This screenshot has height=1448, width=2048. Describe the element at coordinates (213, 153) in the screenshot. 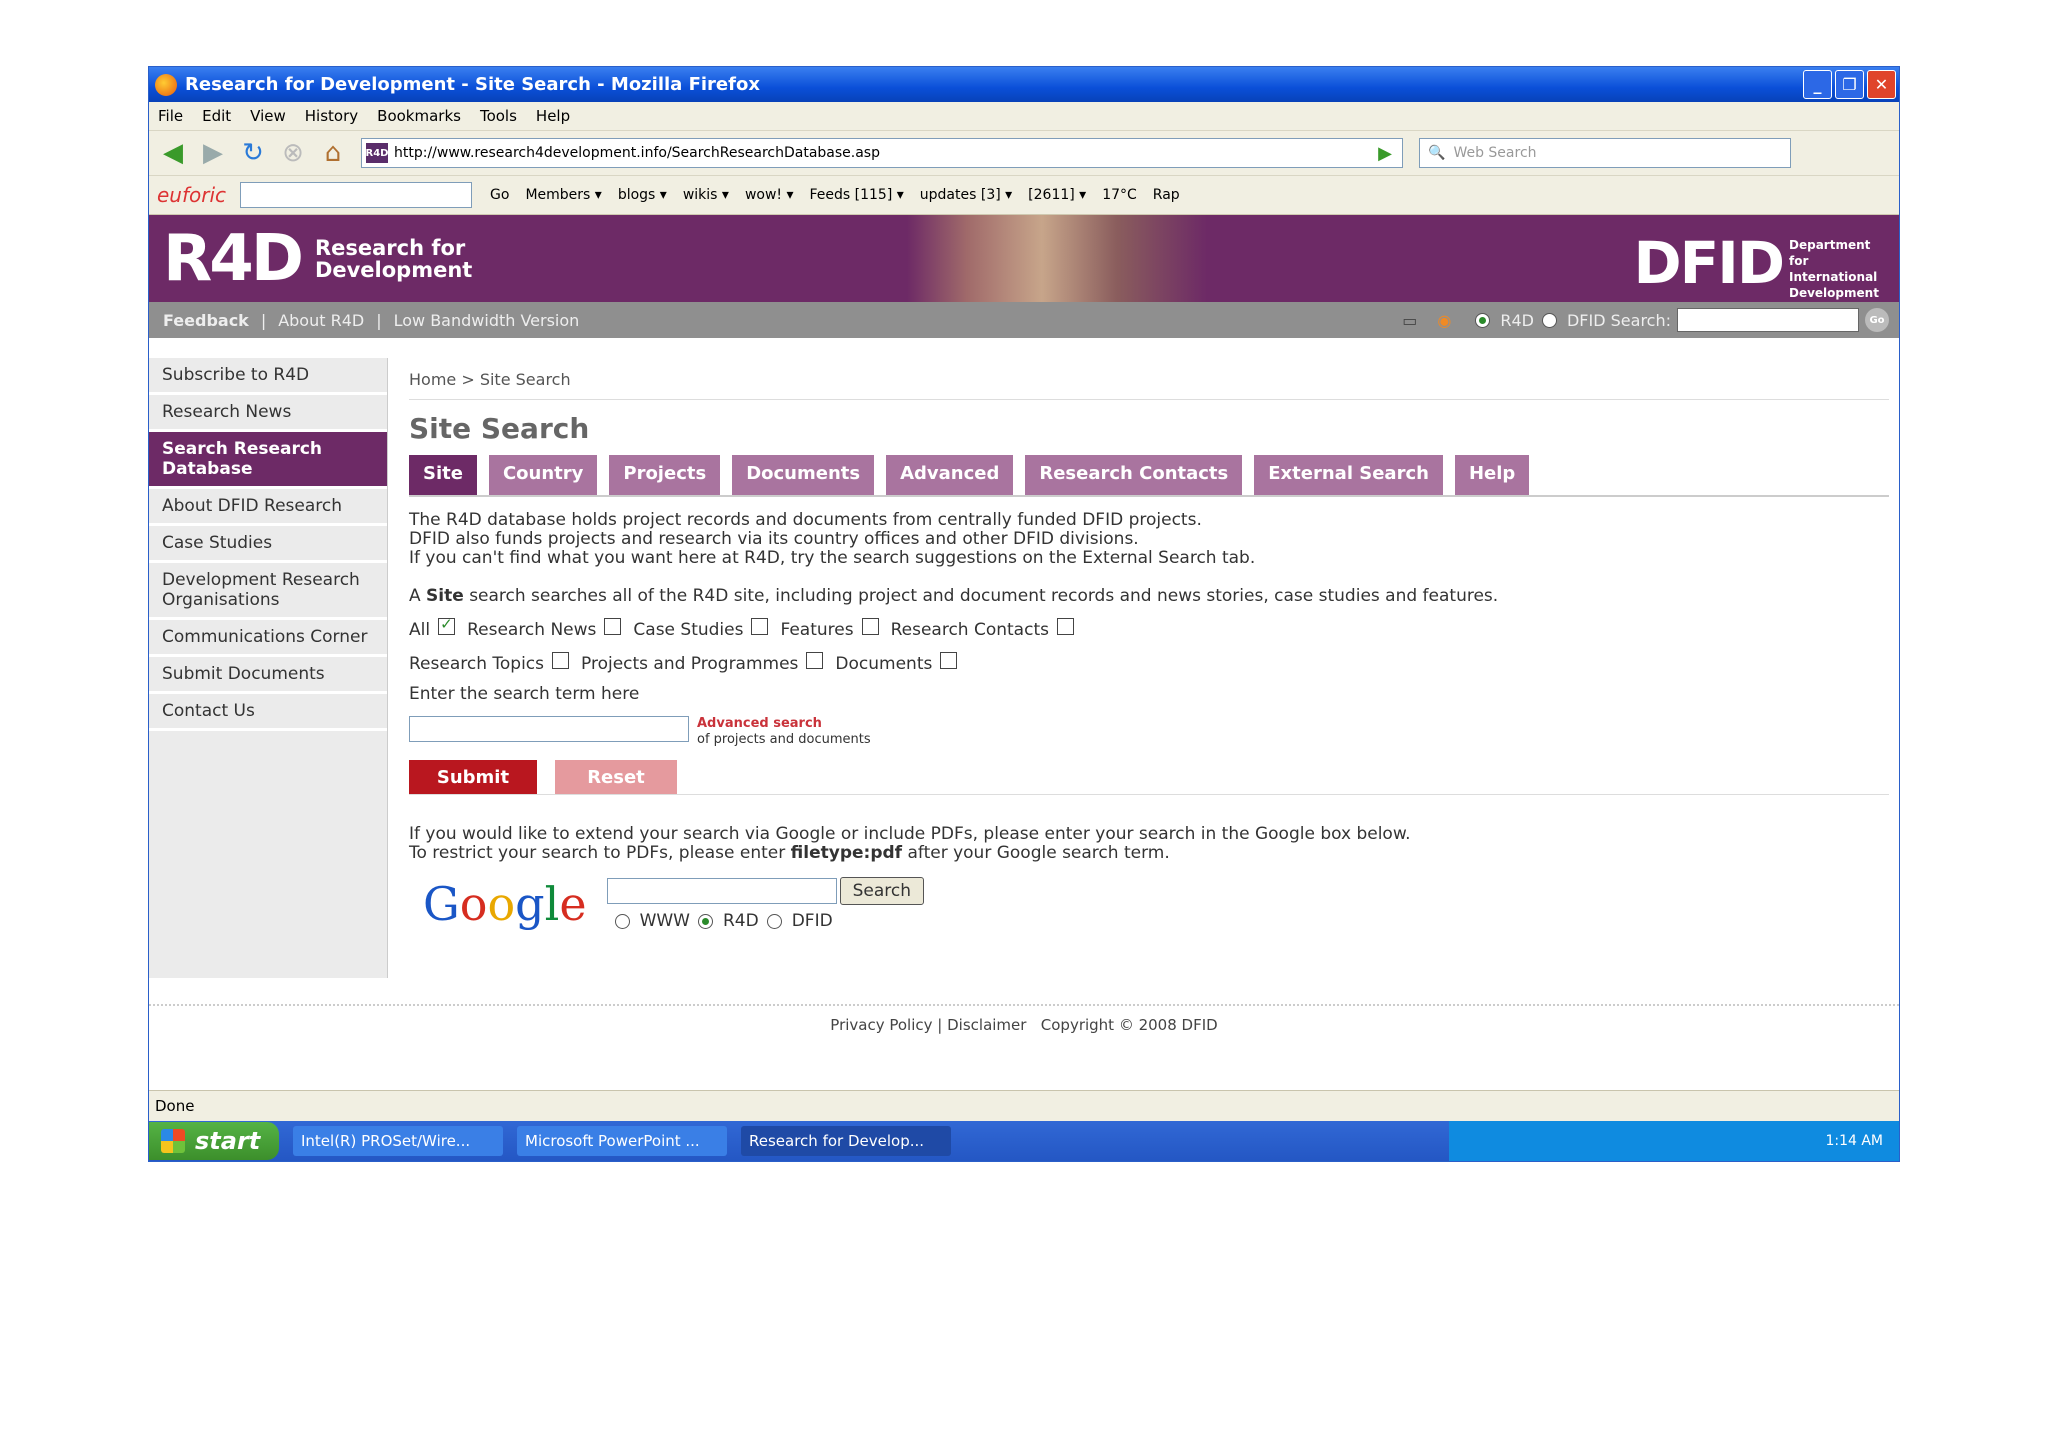

I see `forward-icon: ▶` at that location.